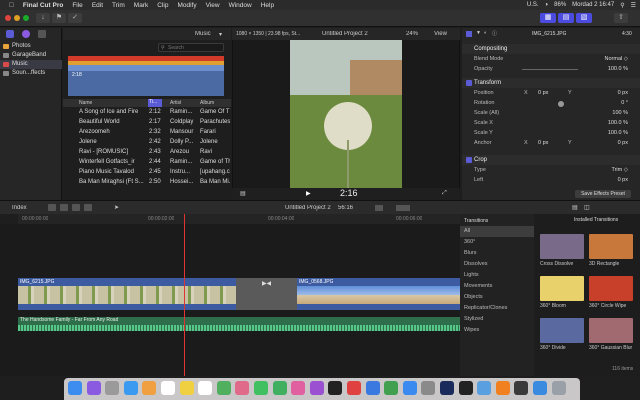 The image size is (640, 400). What do you see at coordinates (267, 5) in the screenshot?
I see `menu-help: Help` at bounding box center [267, 5].